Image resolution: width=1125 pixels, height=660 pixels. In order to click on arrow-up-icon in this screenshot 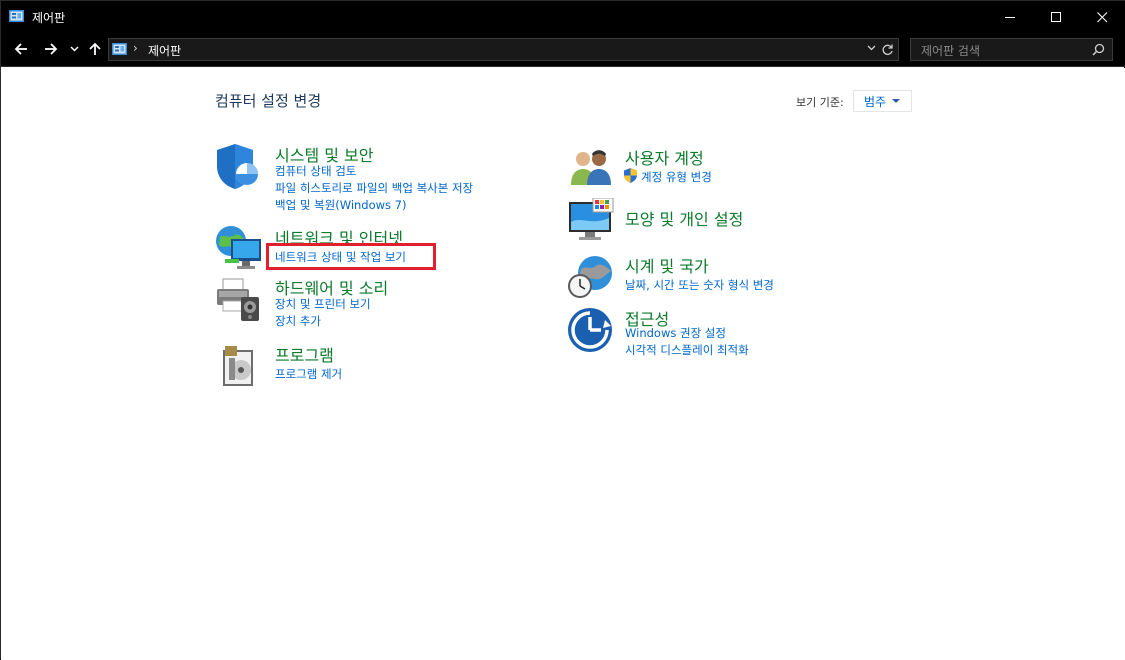, I will do `click(95, 48)`.